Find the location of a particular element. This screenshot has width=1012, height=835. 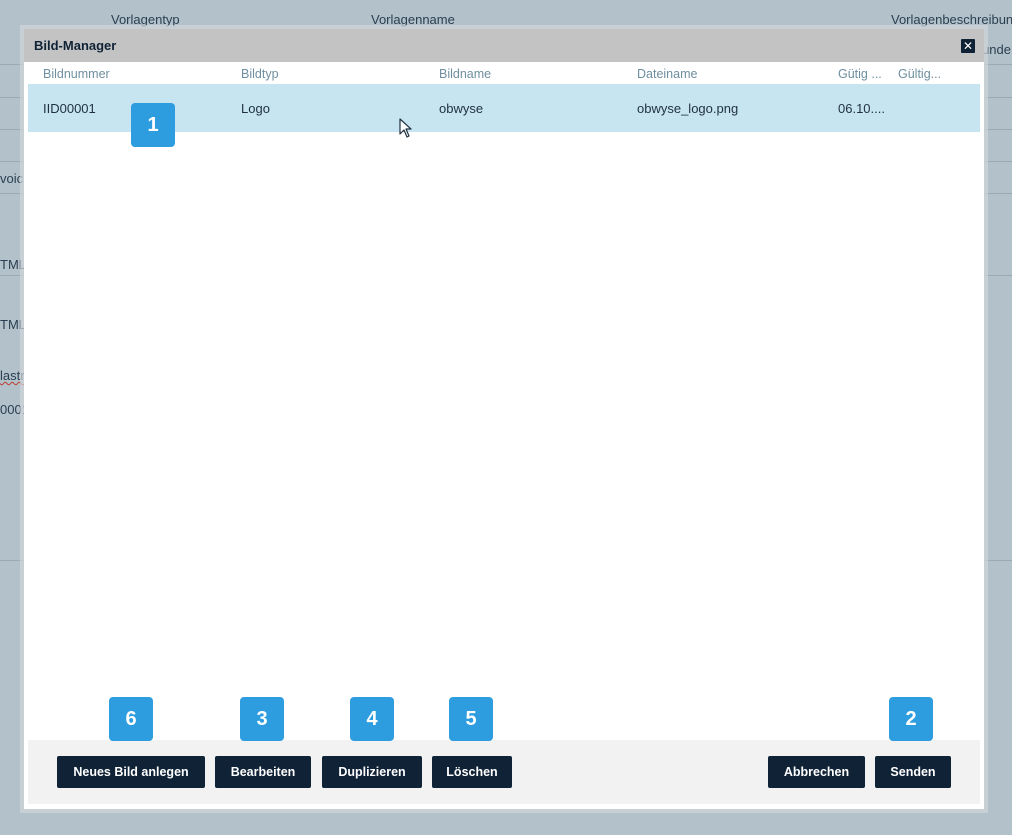

bg-fragment: TML is located at coordinates (13, 324).